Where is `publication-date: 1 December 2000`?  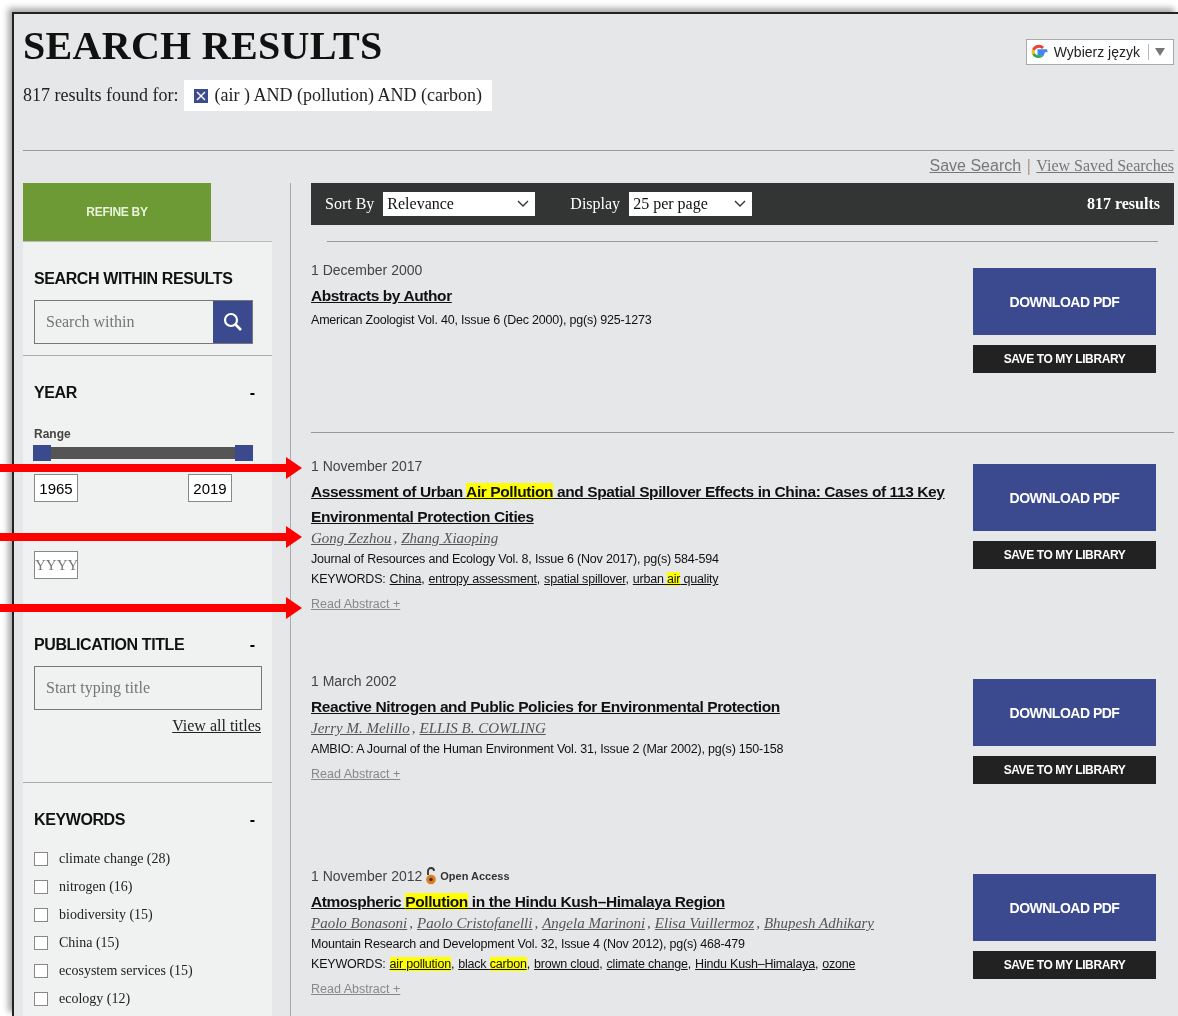
publication-date: 1 December 2000 is located at coordinates (367, 270).